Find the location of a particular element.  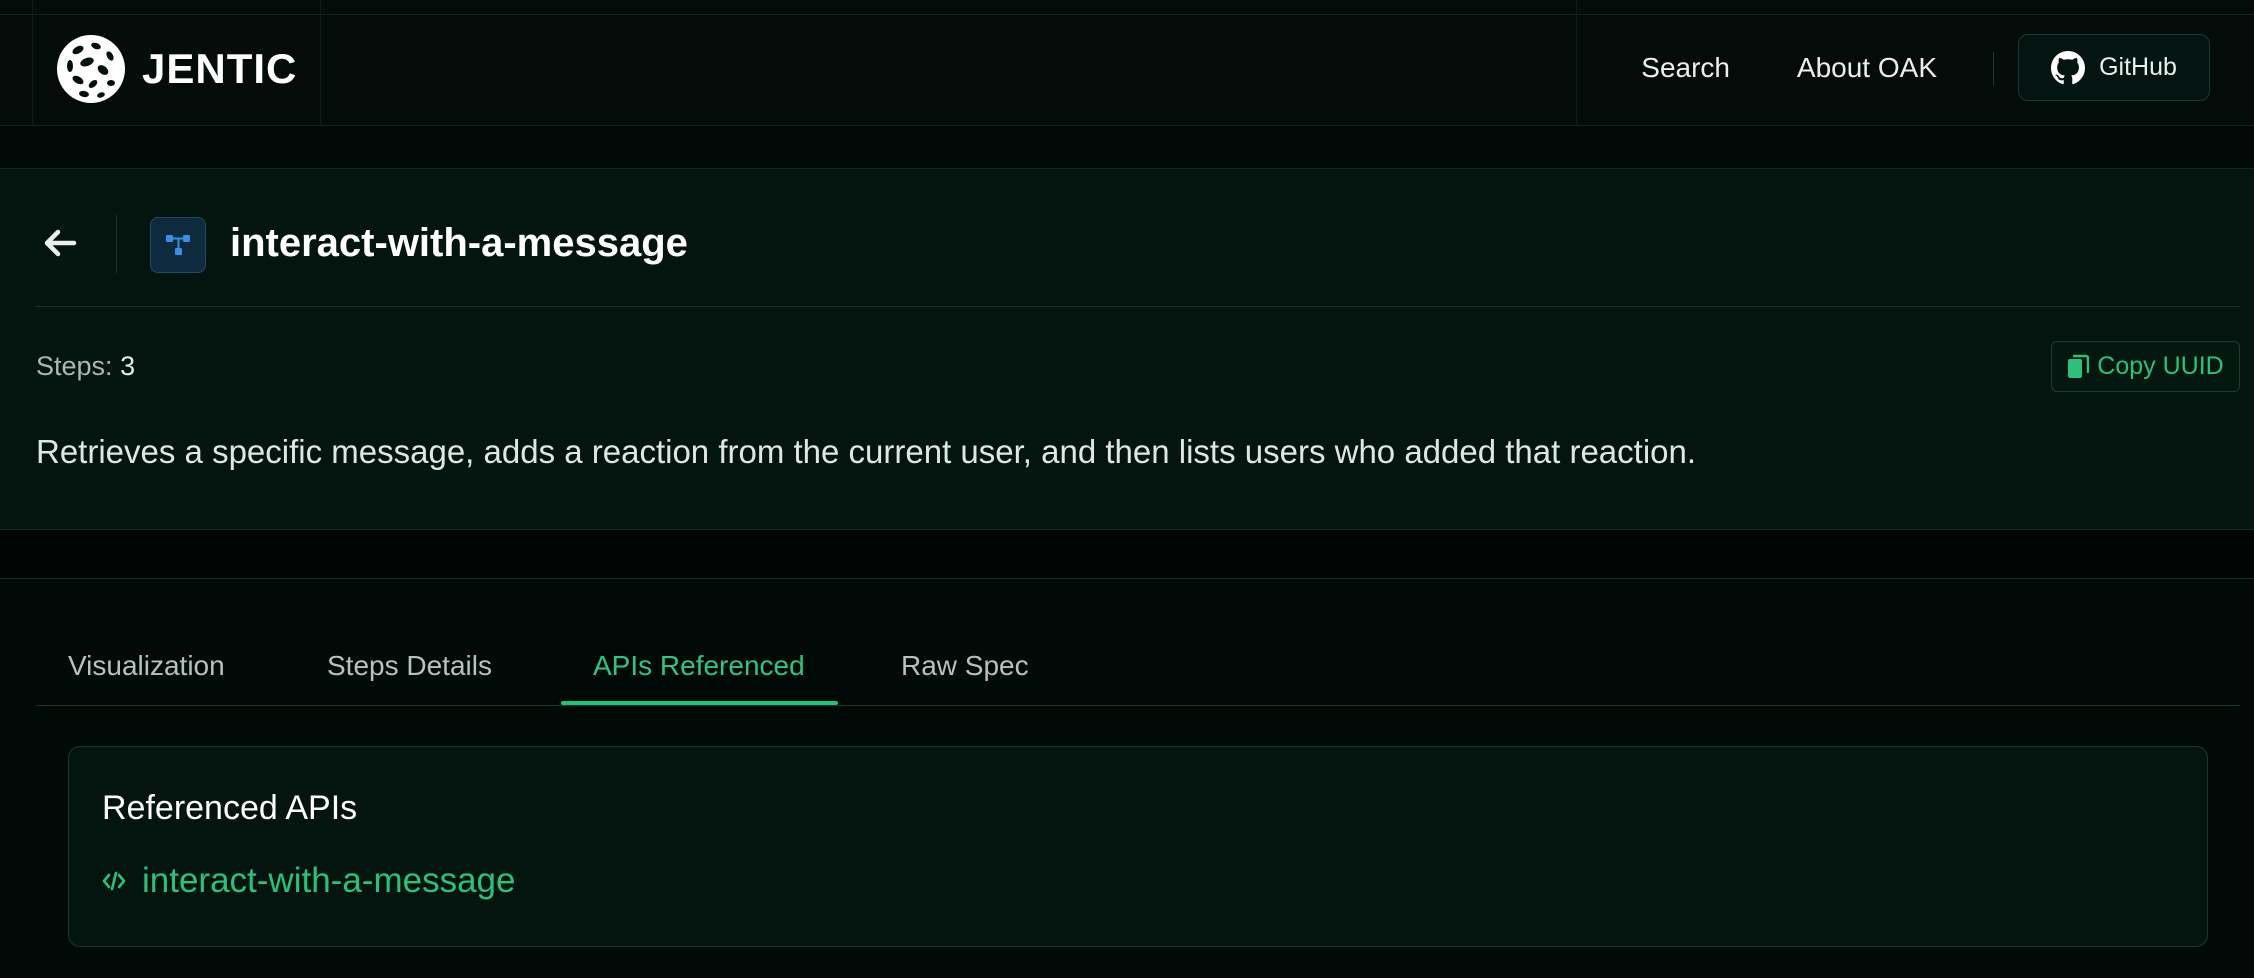

jentic-logo-icon is located at coordinates (91, 69).